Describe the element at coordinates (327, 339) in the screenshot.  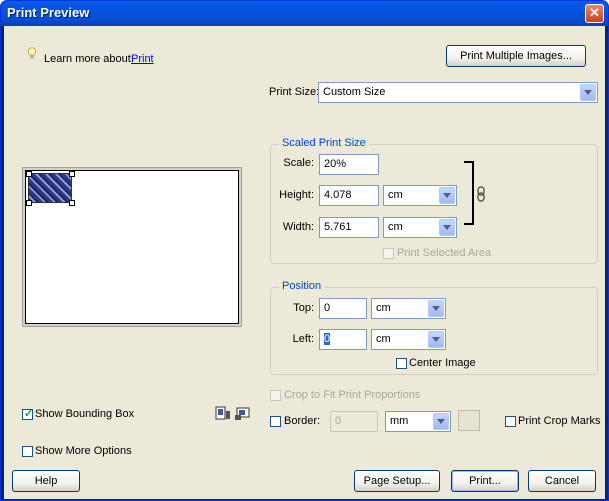
I see `left-value: 0` at that location.